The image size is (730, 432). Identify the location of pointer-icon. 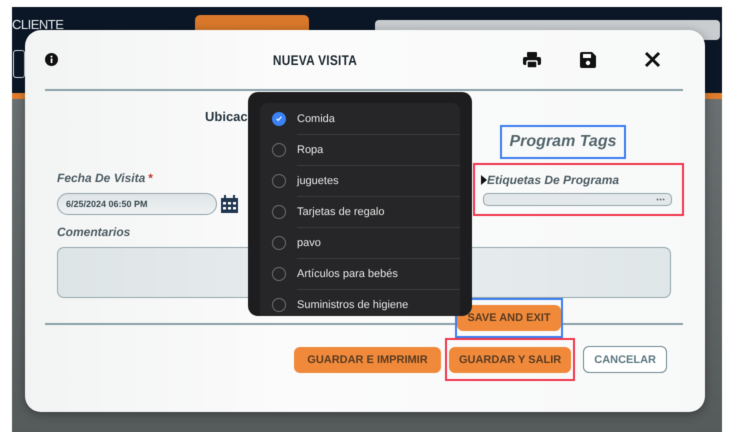
(484, 180).